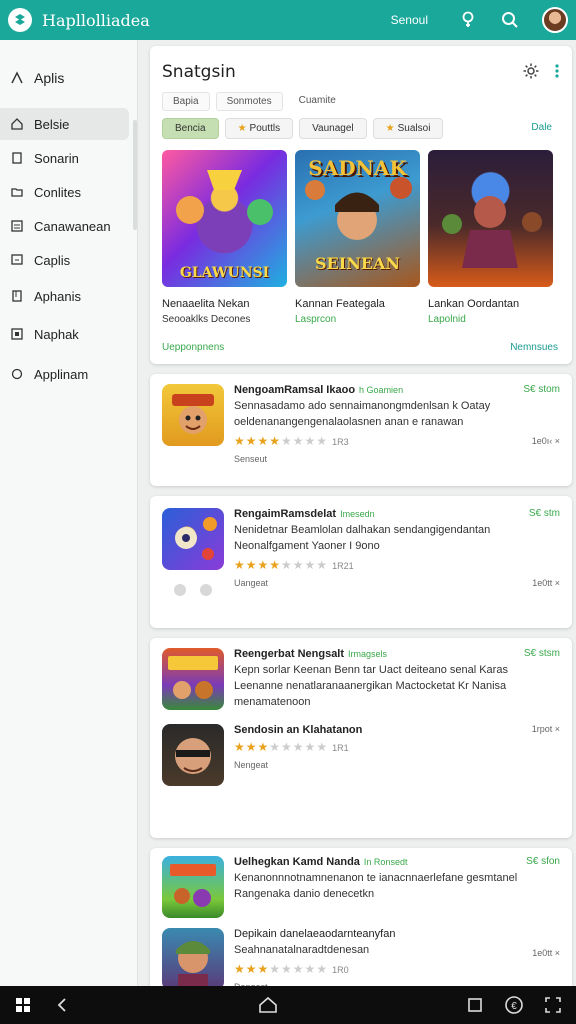 The height and width of the screenshot is (1024, 576). I want to click on featured-more-link: Nemnsues, so click(534, 347).